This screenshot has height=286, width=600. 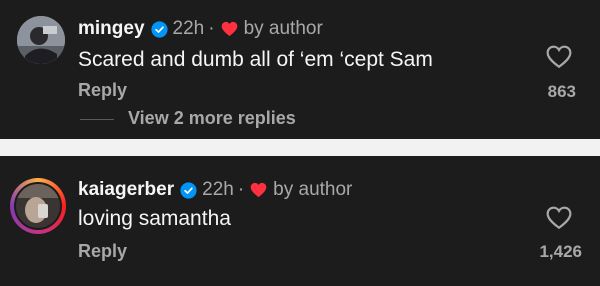 I want to click on comment-meta: mingey 22h · by author, so click(x=200, y=29).